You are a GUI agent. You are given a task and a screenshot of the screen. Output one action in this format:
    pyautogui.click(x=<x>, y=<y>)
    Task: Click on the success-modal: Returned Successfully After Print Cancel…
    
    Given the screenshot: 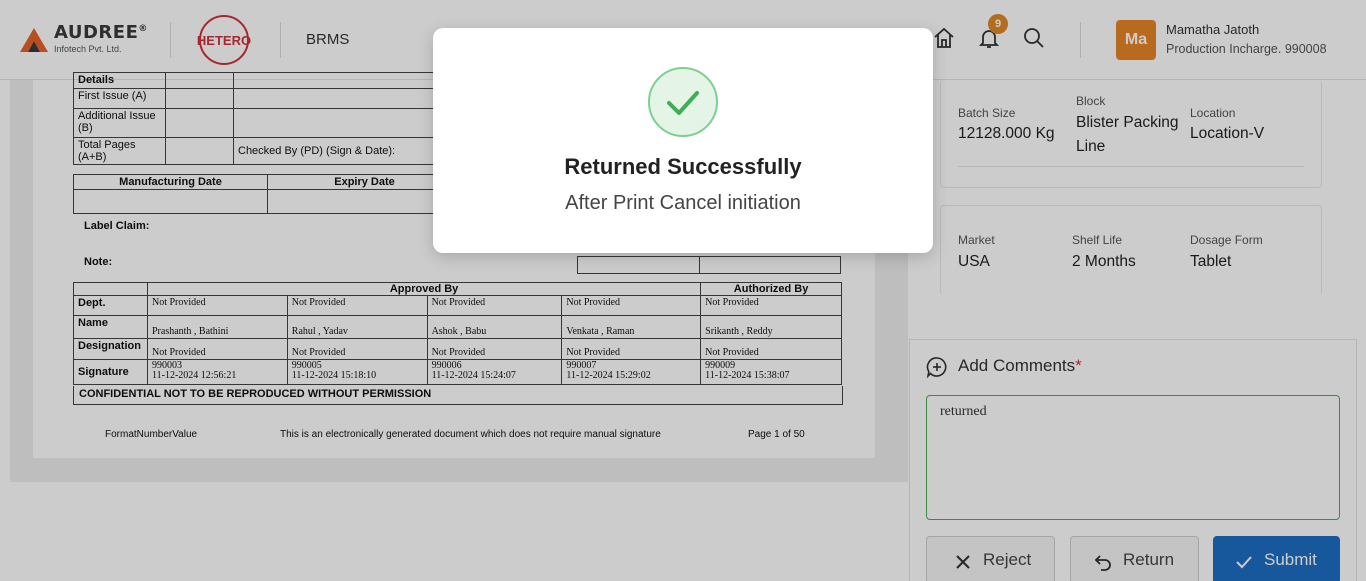 What is the action you would take?
    pyautogui.click(x=683, y=140)
    